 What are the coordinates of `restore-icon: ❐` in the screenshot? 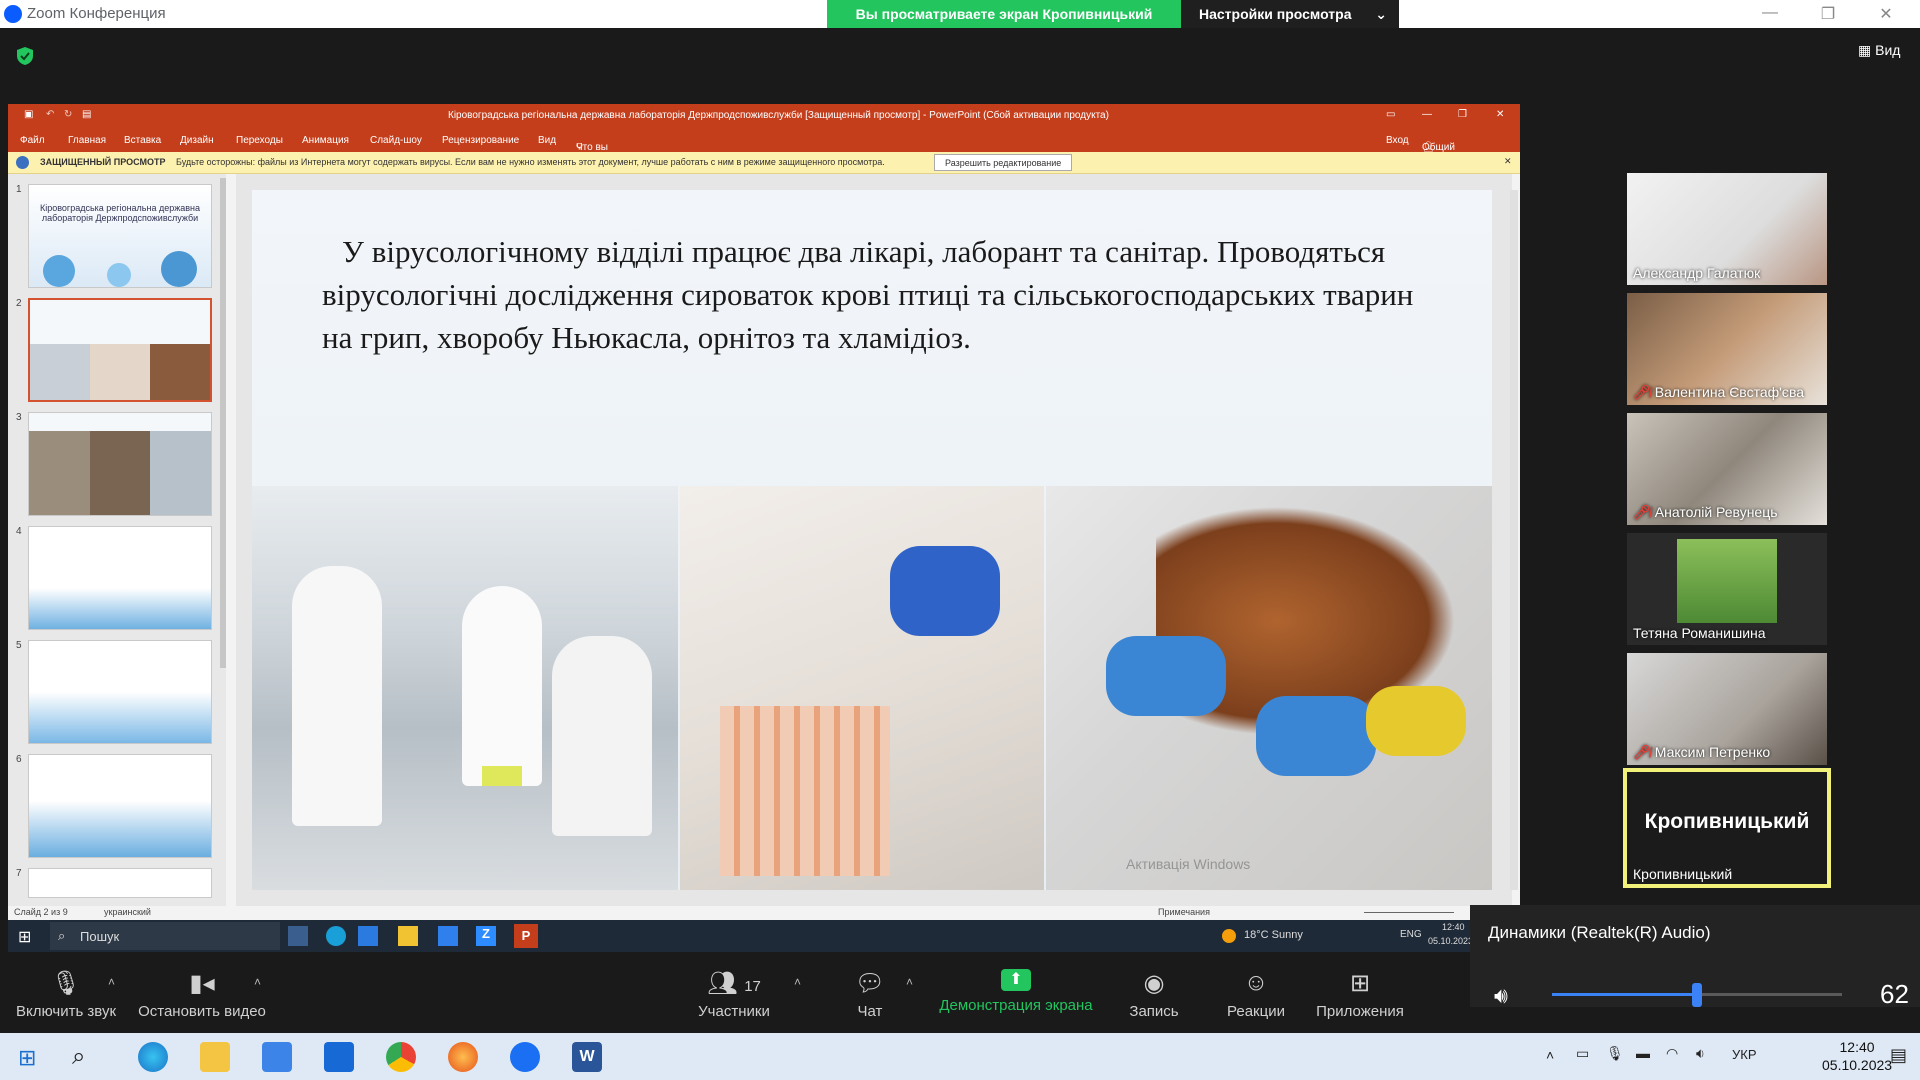 It's located at (1828, 14).